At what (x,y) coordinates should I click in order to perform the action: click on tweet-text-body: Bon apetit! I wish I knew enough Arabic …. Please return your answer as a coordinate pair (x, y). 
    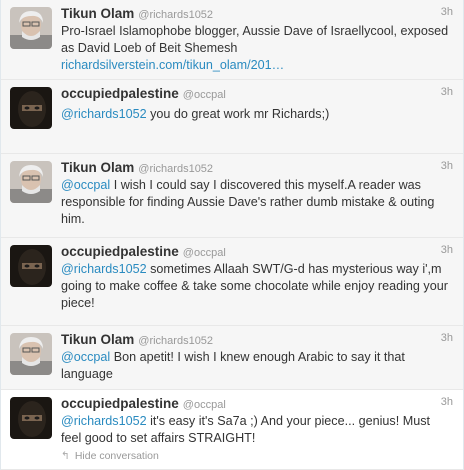
    Looking at the image, I should click on (233, 365).